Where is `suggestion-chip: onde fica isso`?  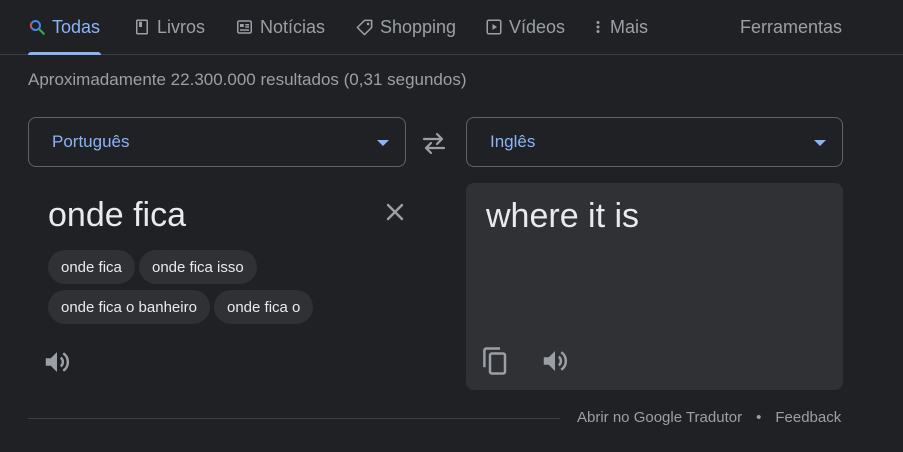
suggestion-chip: onde fica isso is located at coordinates (198, 267).